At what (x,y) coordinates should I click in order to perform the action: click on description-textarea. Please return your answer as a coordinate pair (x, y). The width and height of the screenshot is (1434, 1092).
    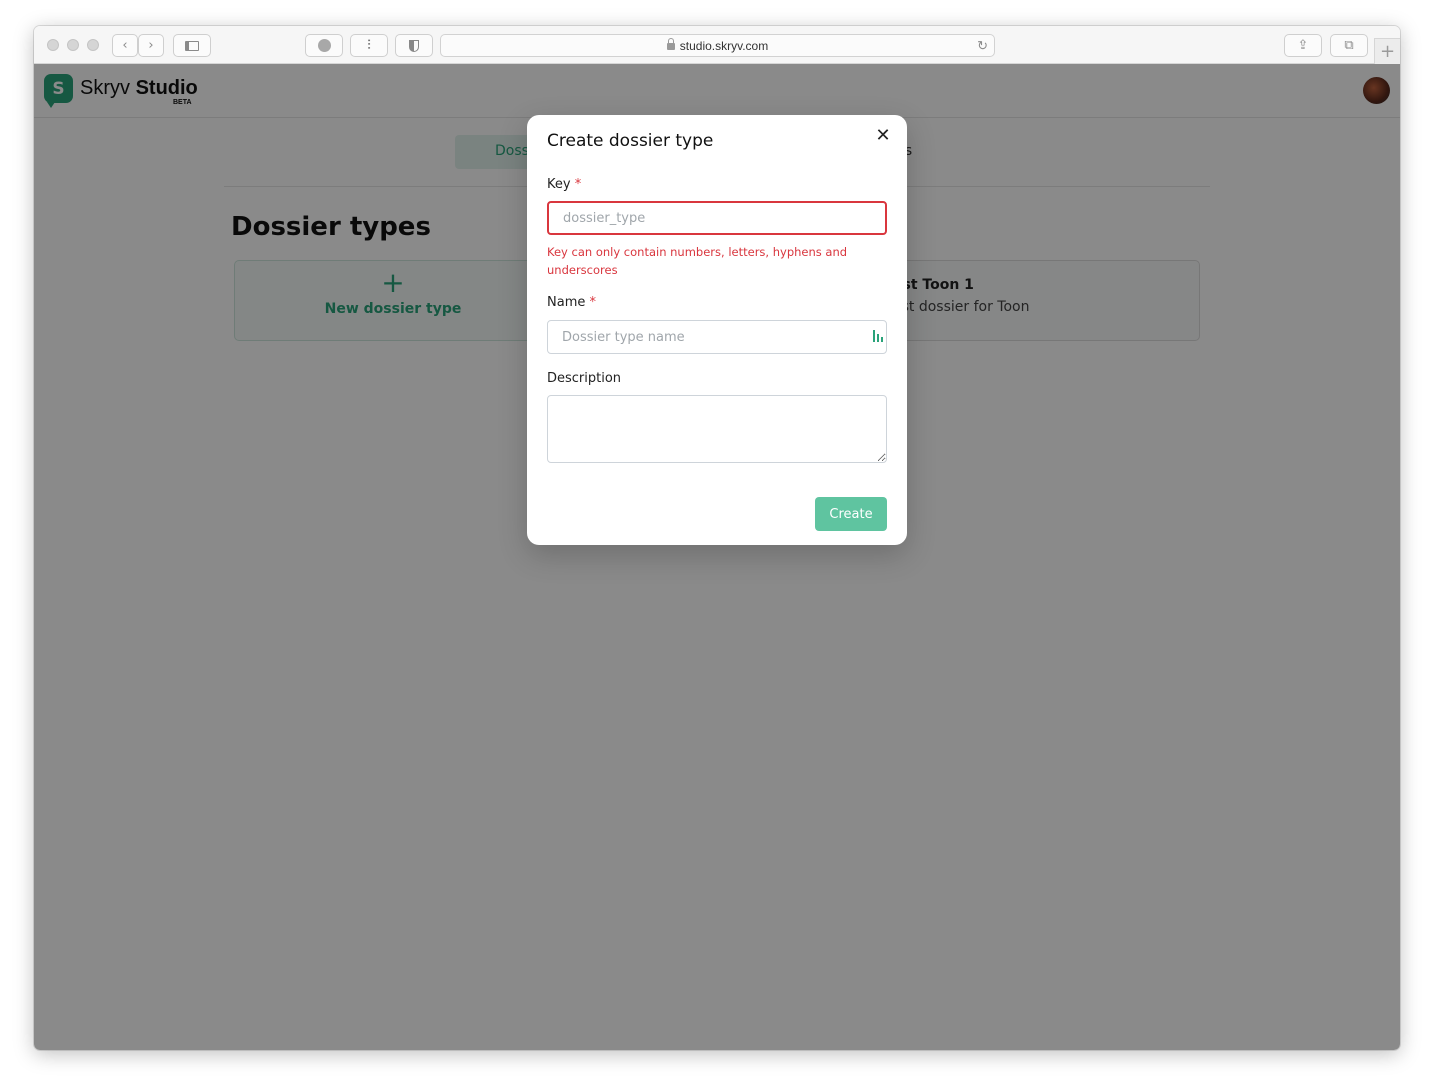
    Looking at the image, I should click on (717, 429).